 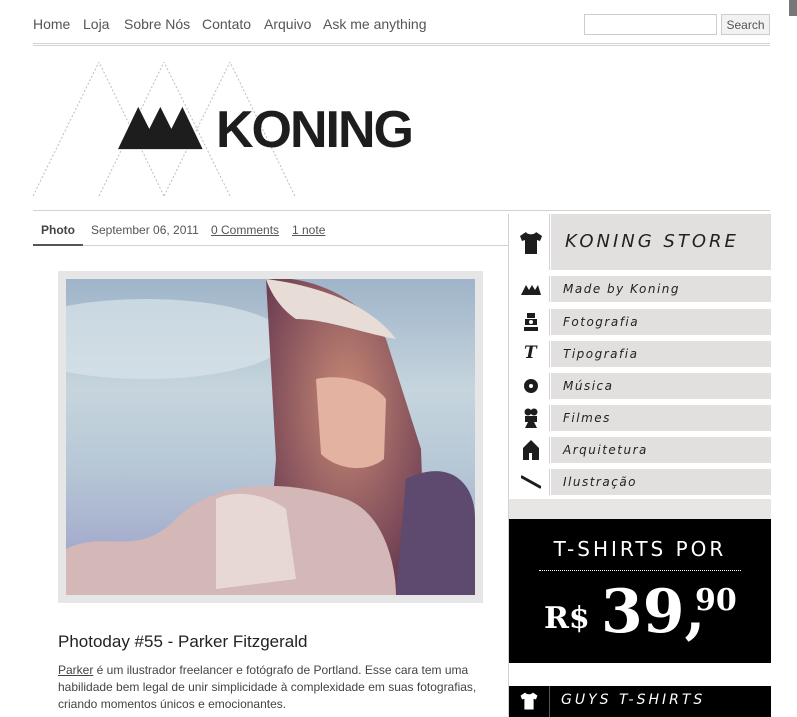 I want to click on nav-divider, so click(x=401, y=44).